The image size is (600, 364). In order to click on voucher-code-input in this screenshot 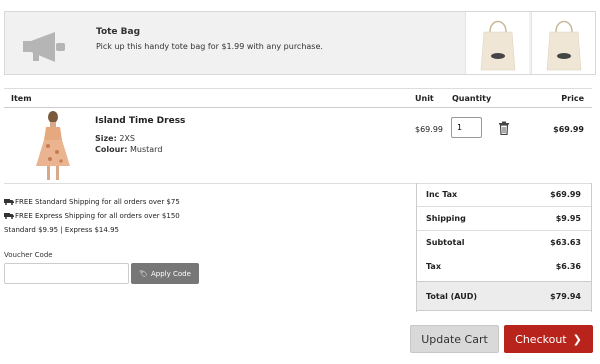, I will do `click(66, 273)`.